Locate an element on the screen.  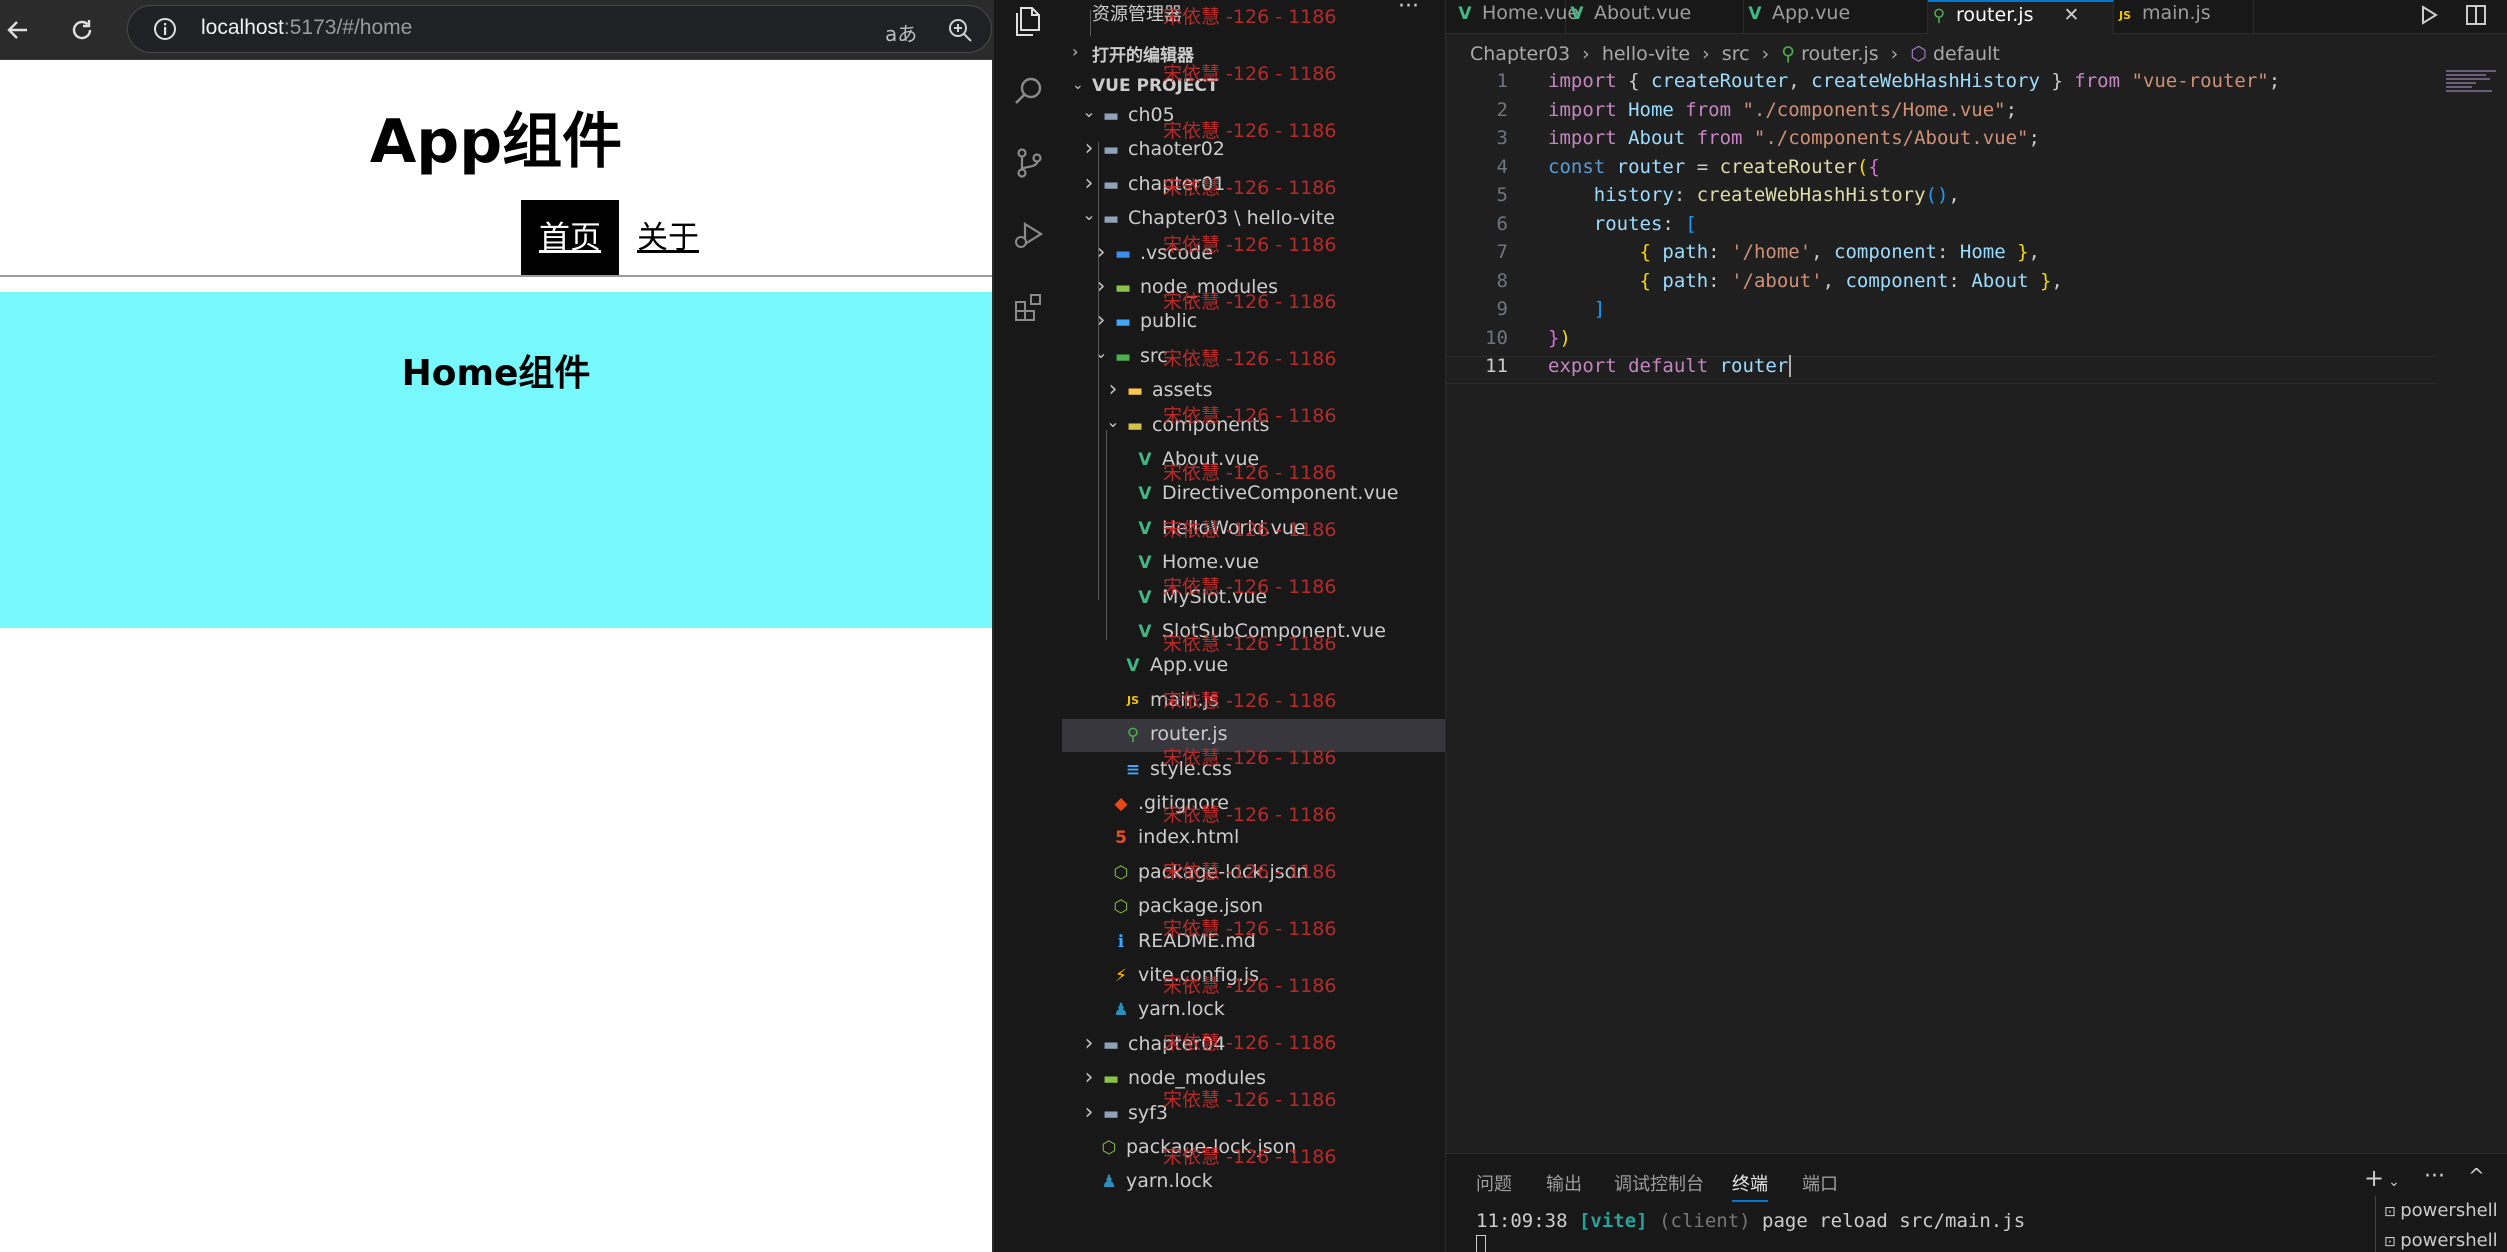
tree-item: › ▬ chapter04 is located at coordinates (1253, 1045).